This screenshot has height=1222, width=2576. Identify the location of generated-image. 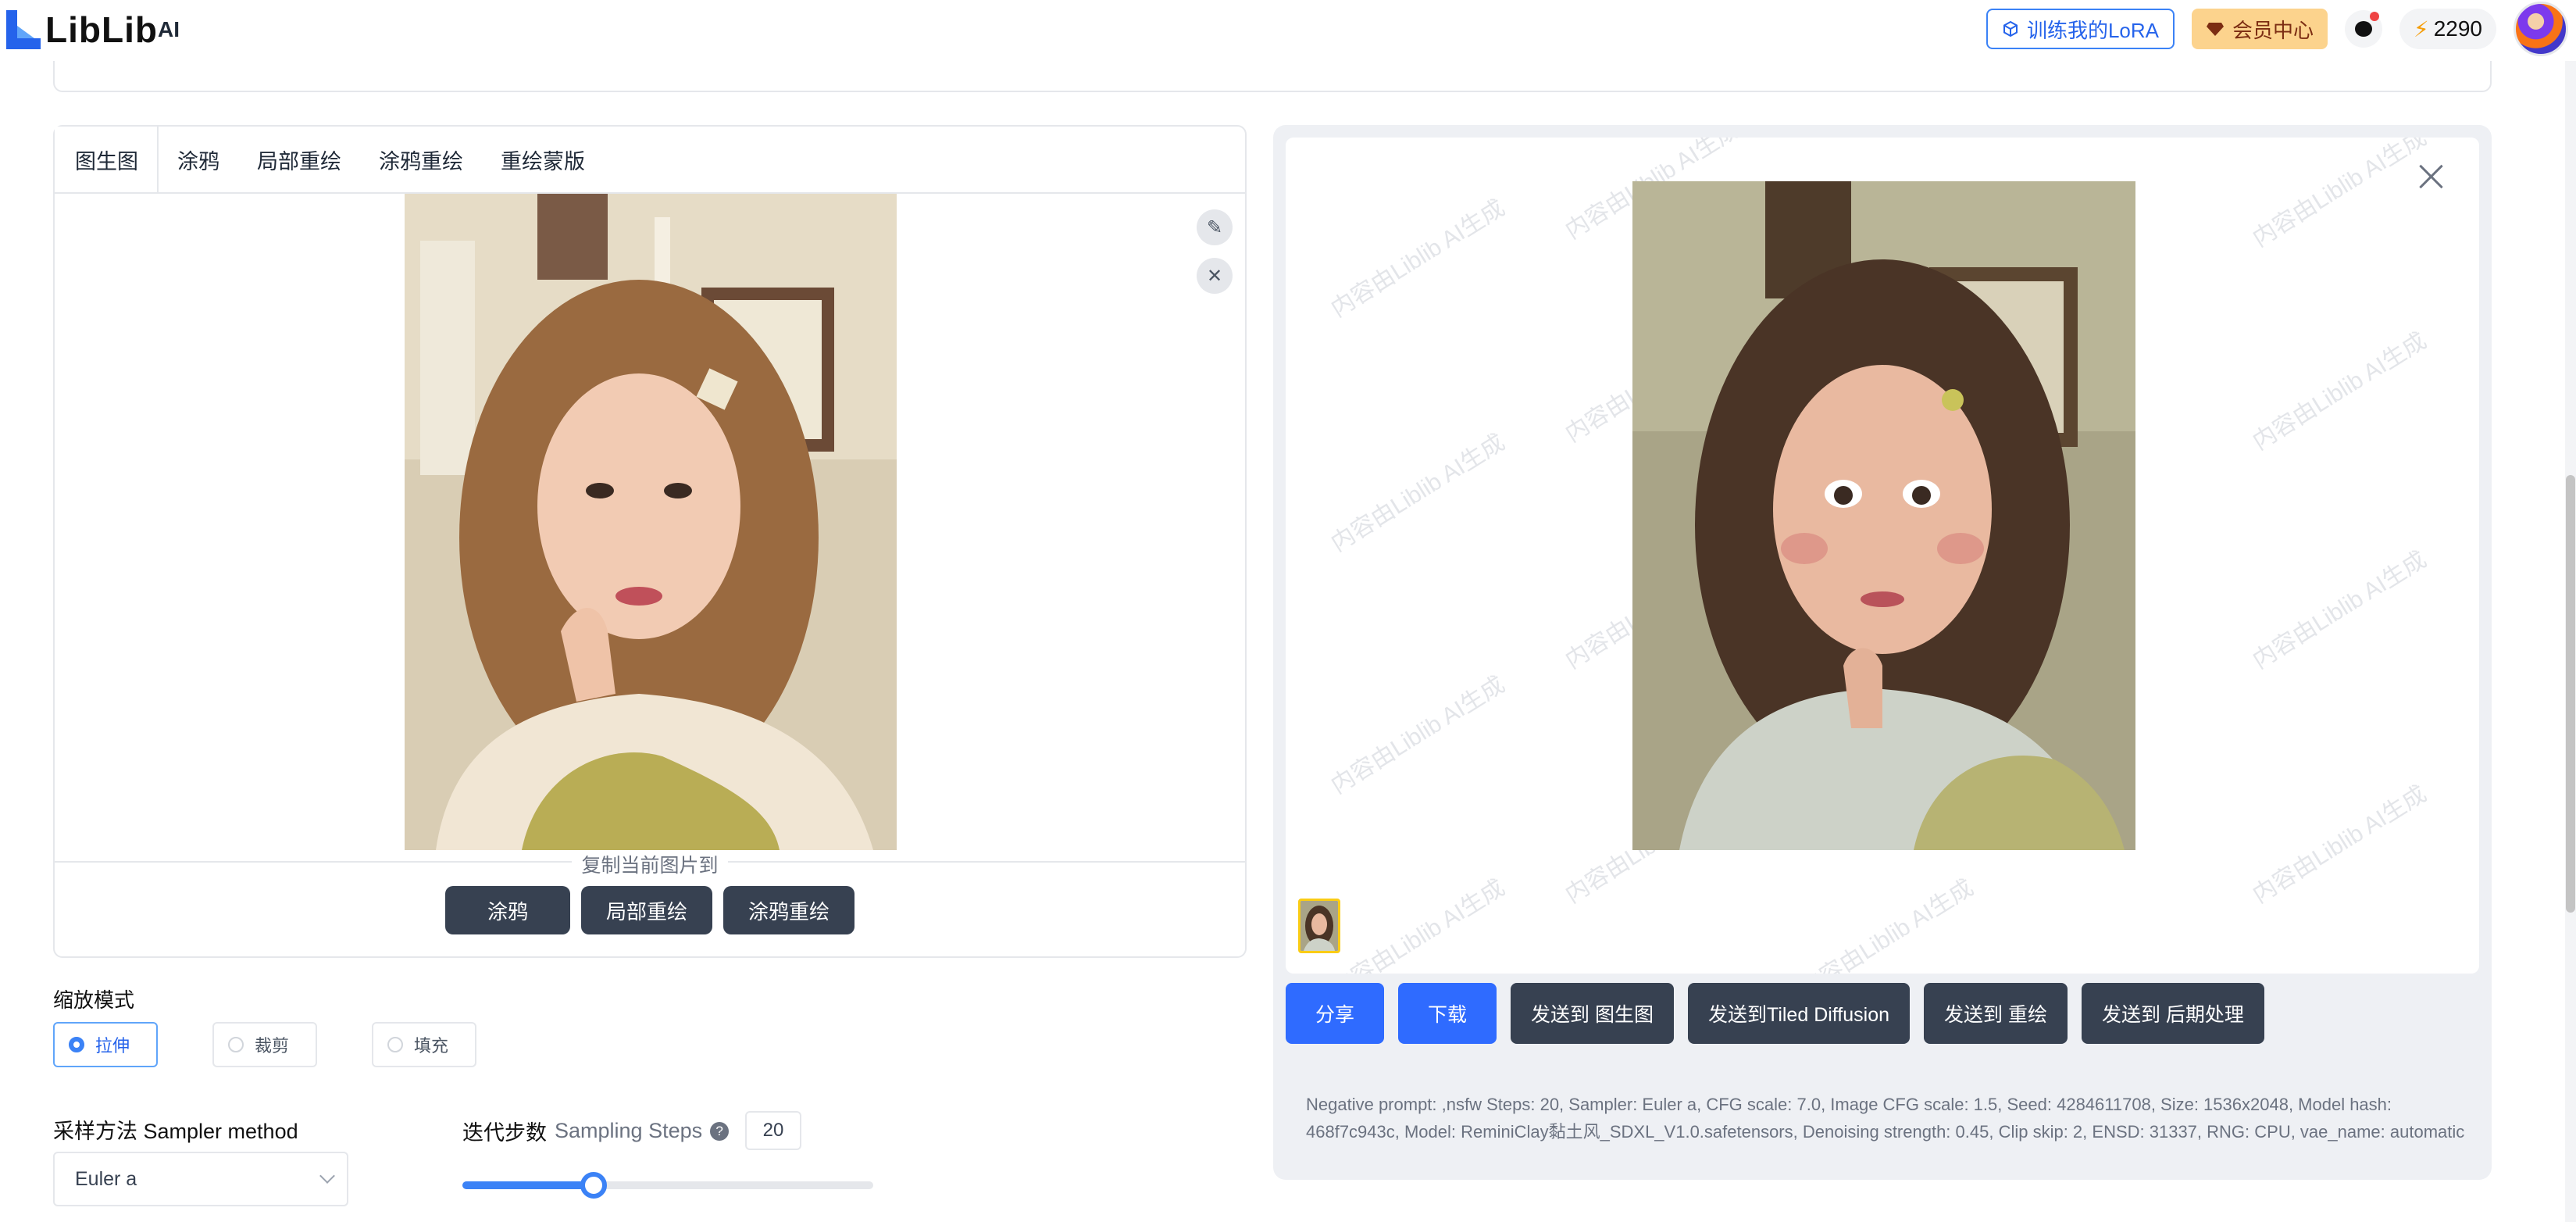
(1883, 515).